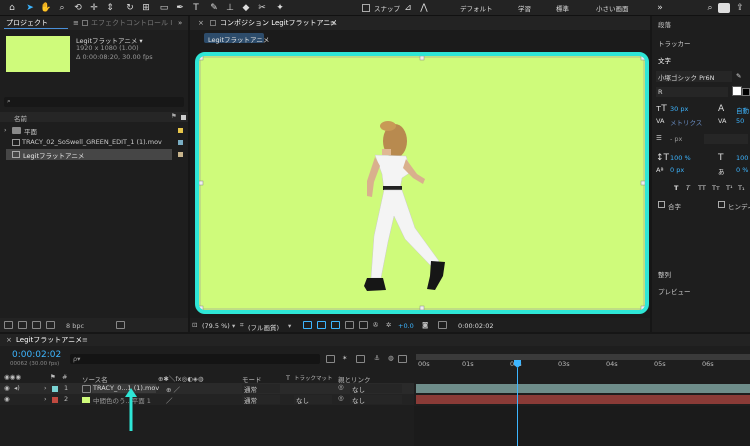  Describe the element at coordinates (214, 8) in the screenshot. I see `brush-tool-icon: ✎` at that location.